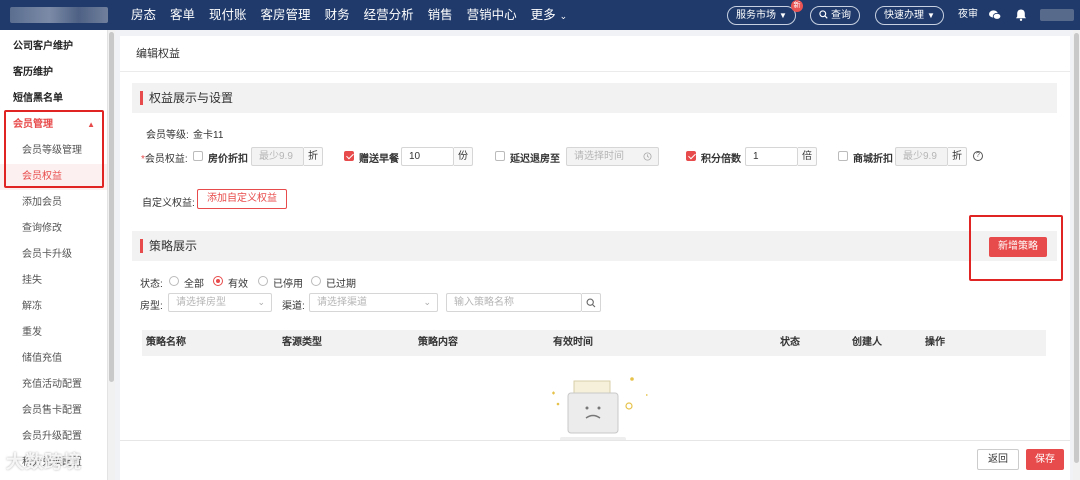 This screenshot has width=1080, height=480. I want to click on sidebar-item-query-edit: 查询修改, so click(53, 229).